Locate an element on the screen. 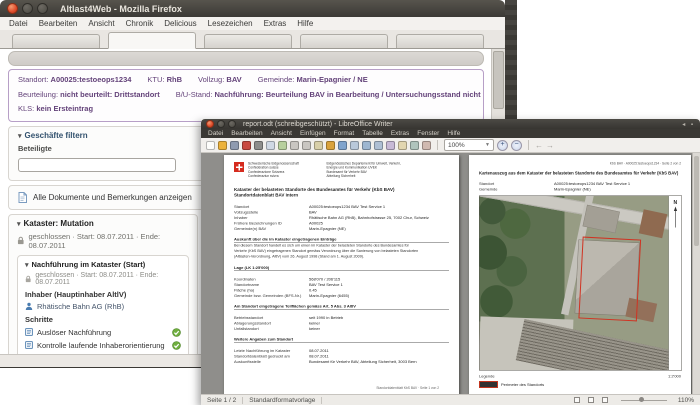 Image resolution: width=700 pixels, height=405 pixels. task-icon is located at coordinates (29, 332).